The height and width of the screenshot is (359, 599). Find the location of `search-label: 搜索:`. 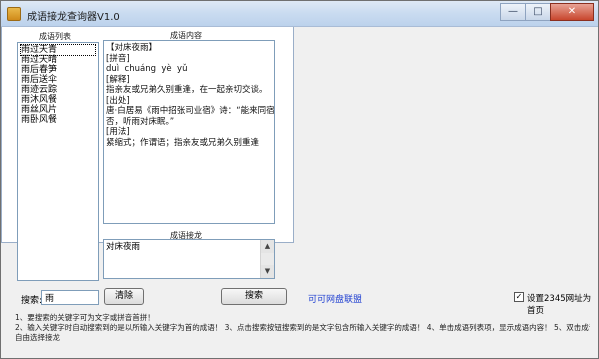

search-label: 搜索: is located at coordinates (32, 301).